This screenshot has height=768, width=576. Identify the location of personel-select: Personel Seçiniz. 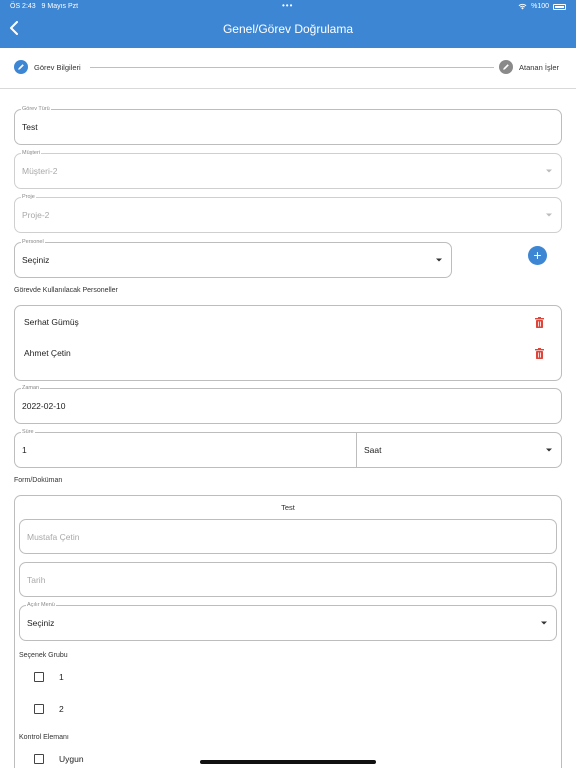
(233, 258).